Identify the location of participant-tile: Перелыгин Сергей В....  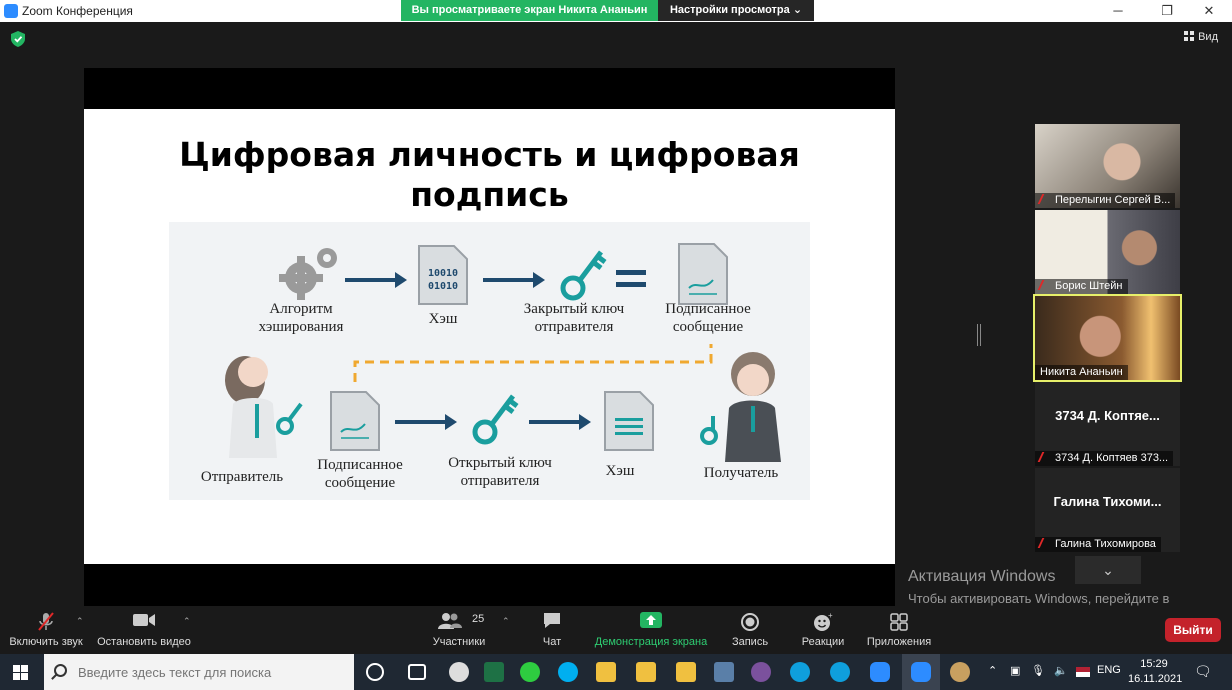
(1107, 166).